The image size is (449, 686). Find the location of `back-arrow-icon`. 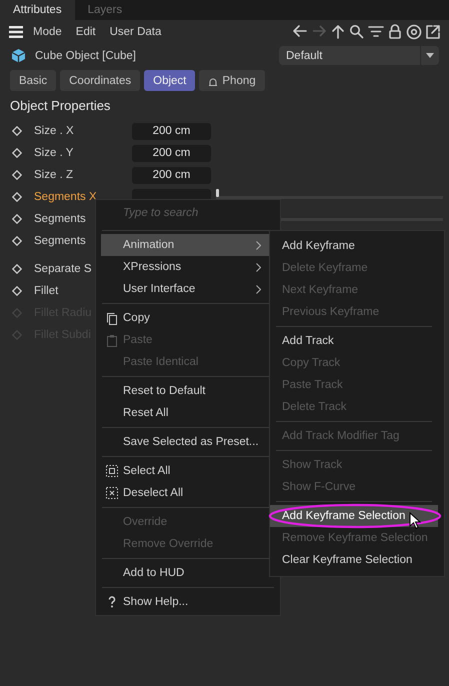

back-arrow-icon is located at coordinates (300, 32).